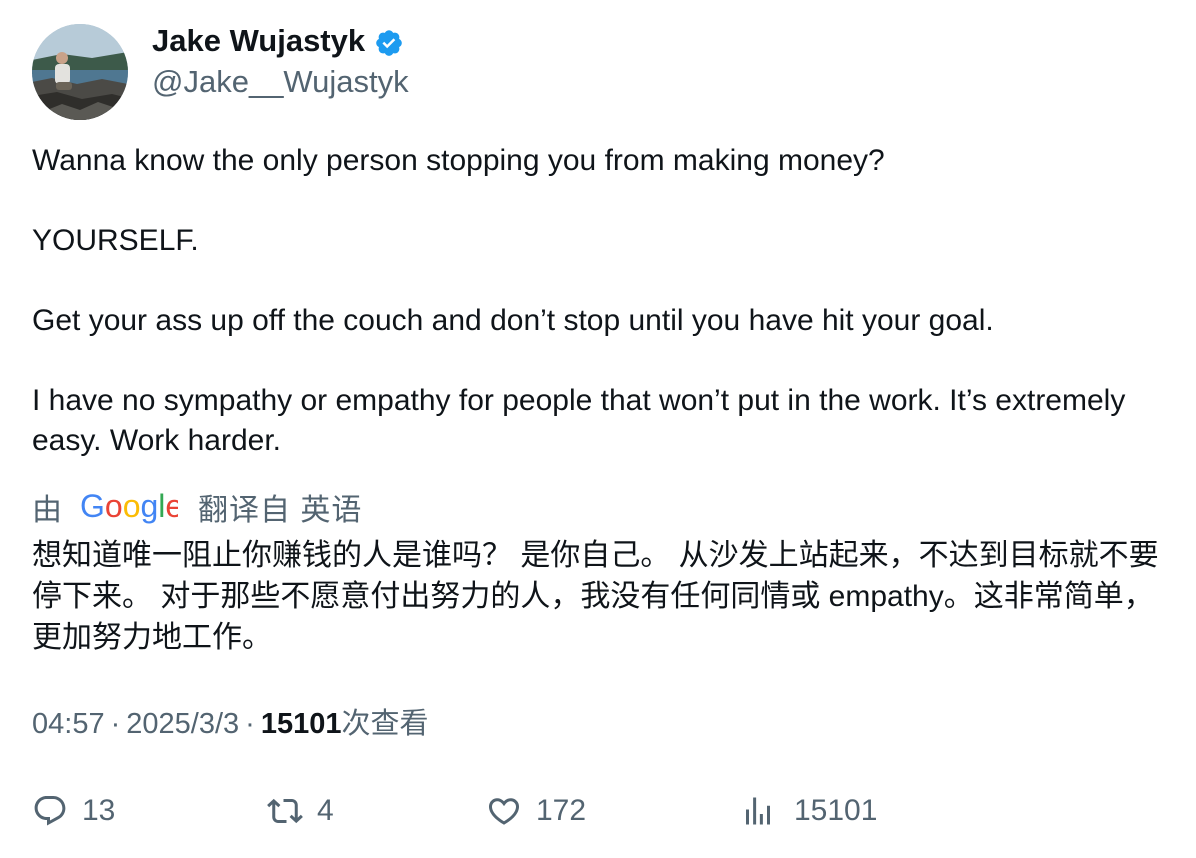 The image size is (1196, 858). I want to click on like-button: 172, so click(536, 811).